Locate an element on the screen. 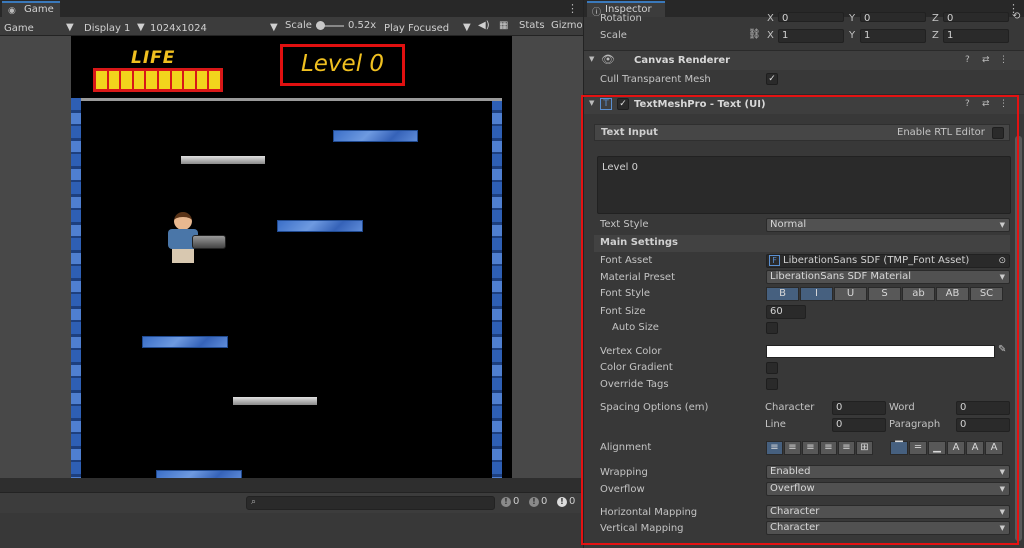 The width and height of the screenshot is (1024, 548). wrapping-value: Enabled is located at coordinates (790, 471).